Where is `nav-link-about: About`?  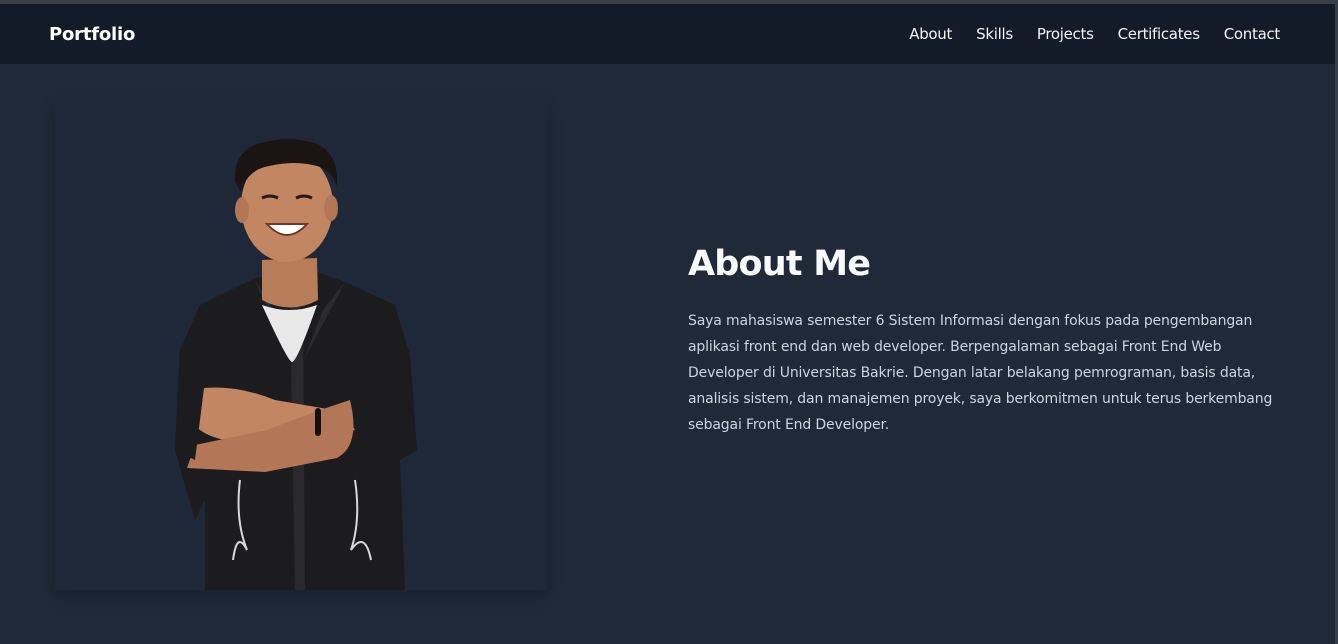
nav-link-about: About is located at coordinates (930, 34).